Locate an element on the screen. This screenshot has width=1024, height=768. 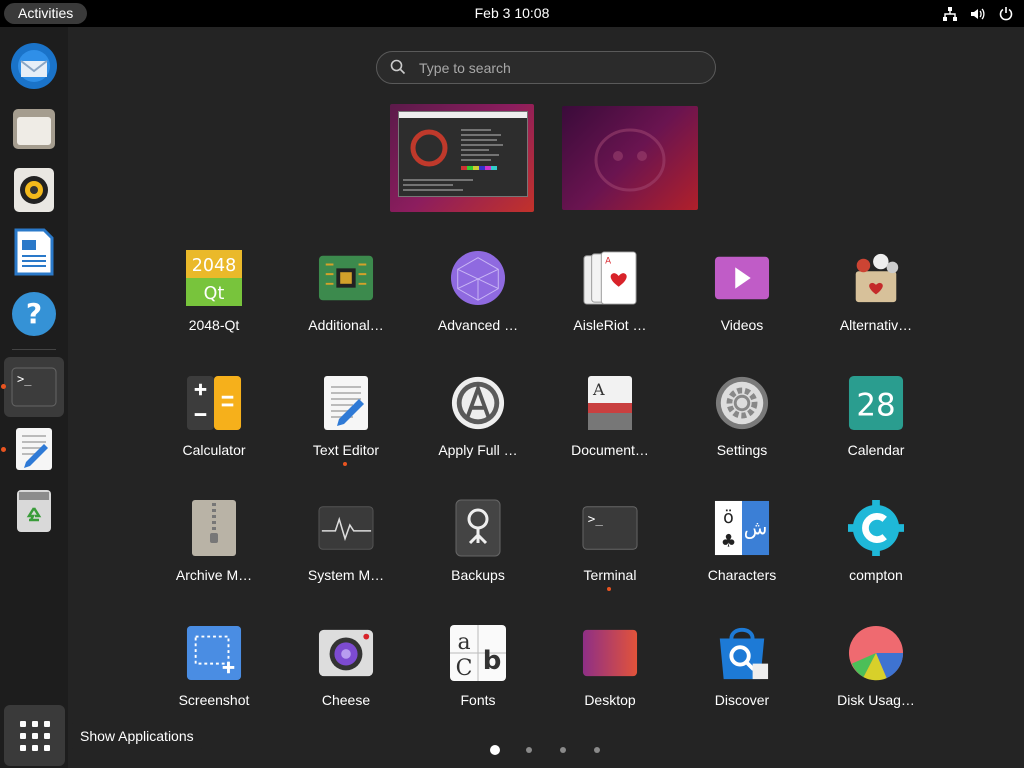
clock: Feb 3 10:08 is located at coordinates (512, 13).